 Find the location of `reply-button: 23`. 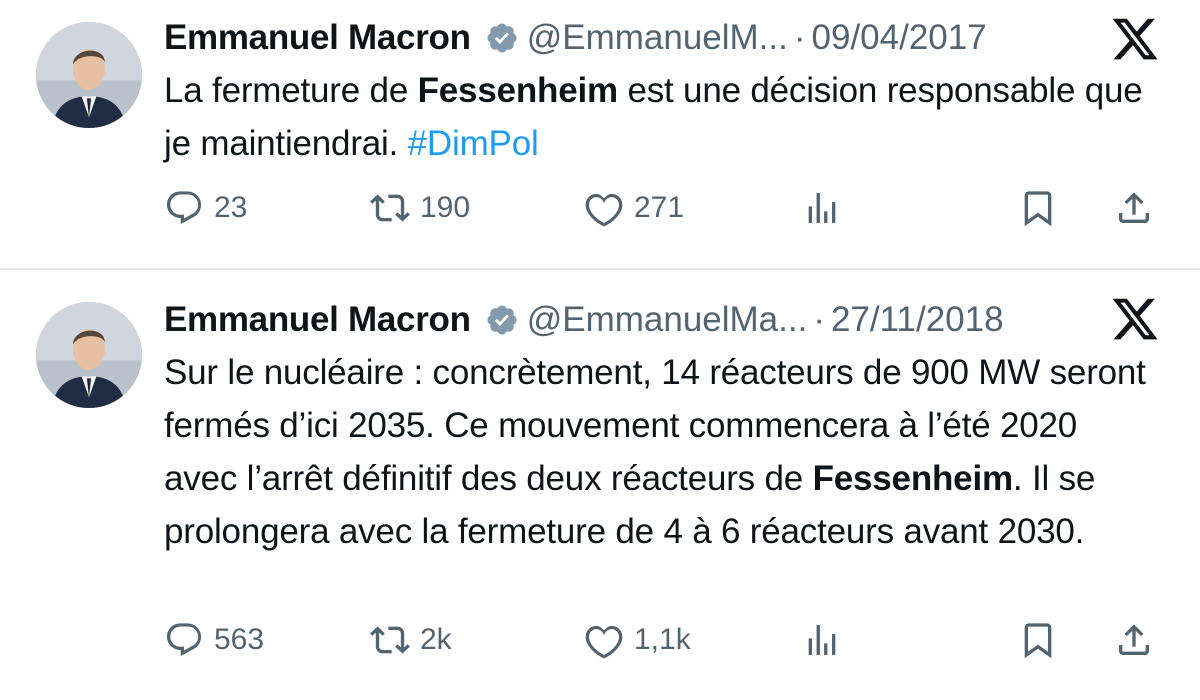

reply-button: 23 is located at coordinates (205, 208).